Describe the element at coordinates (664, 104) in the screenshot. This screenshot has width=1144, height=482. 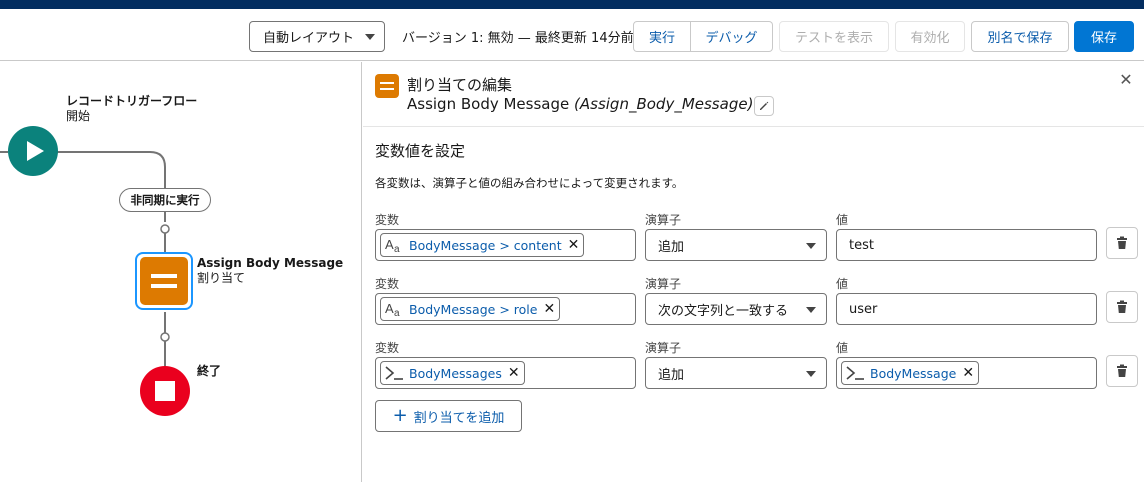
I see `element-api-name: (Assign_Body_Message)` at that location.